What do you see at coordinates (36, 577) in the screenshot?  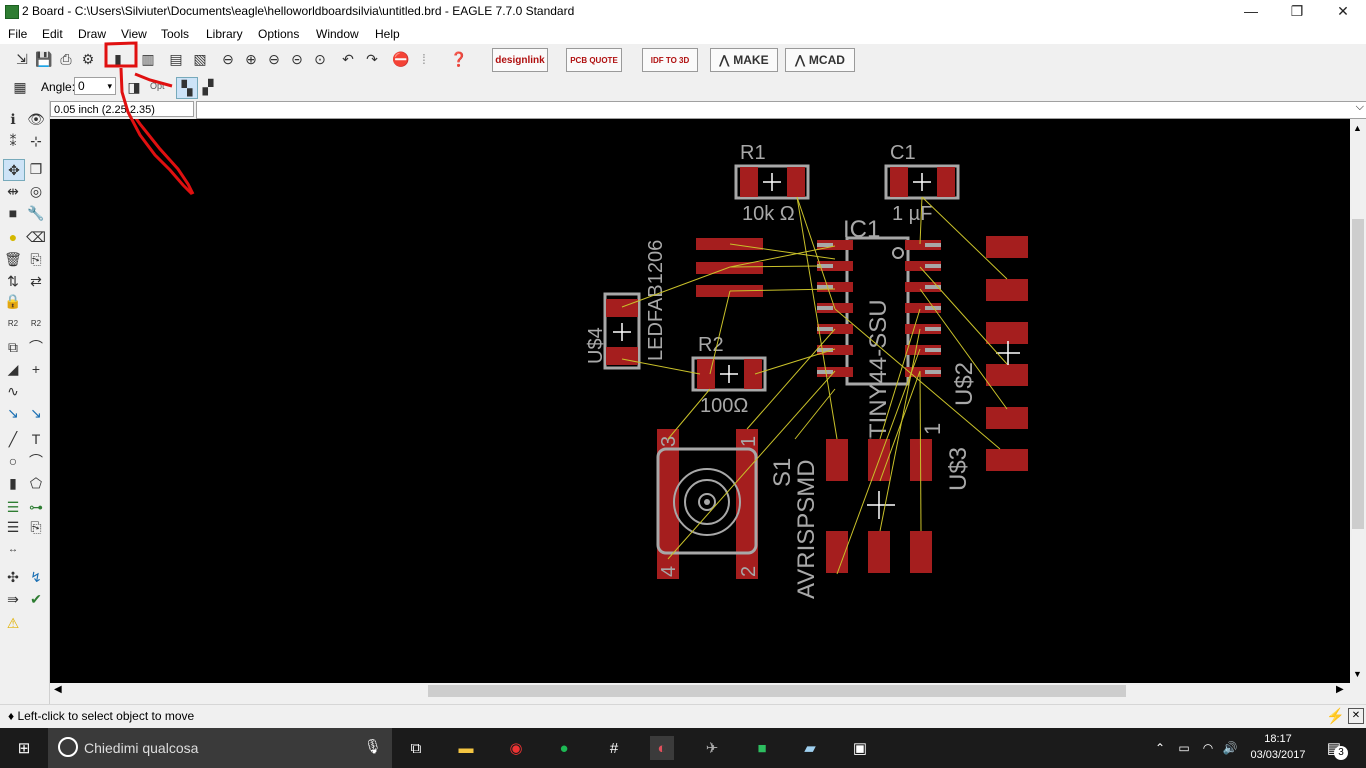 I see `autorouter-icon: ↯` at bounding box center [36, 577].